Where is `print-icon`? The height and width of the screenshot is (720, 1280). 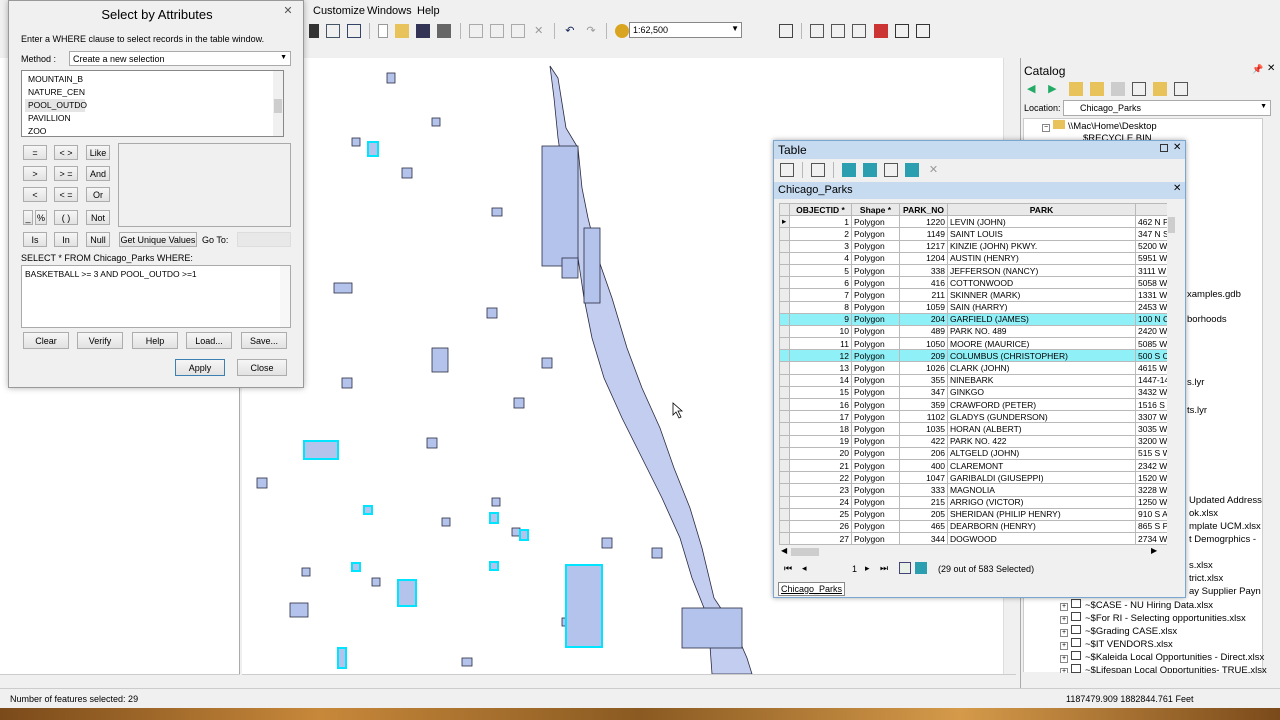
print-icon is located at coordinates (444, 31).